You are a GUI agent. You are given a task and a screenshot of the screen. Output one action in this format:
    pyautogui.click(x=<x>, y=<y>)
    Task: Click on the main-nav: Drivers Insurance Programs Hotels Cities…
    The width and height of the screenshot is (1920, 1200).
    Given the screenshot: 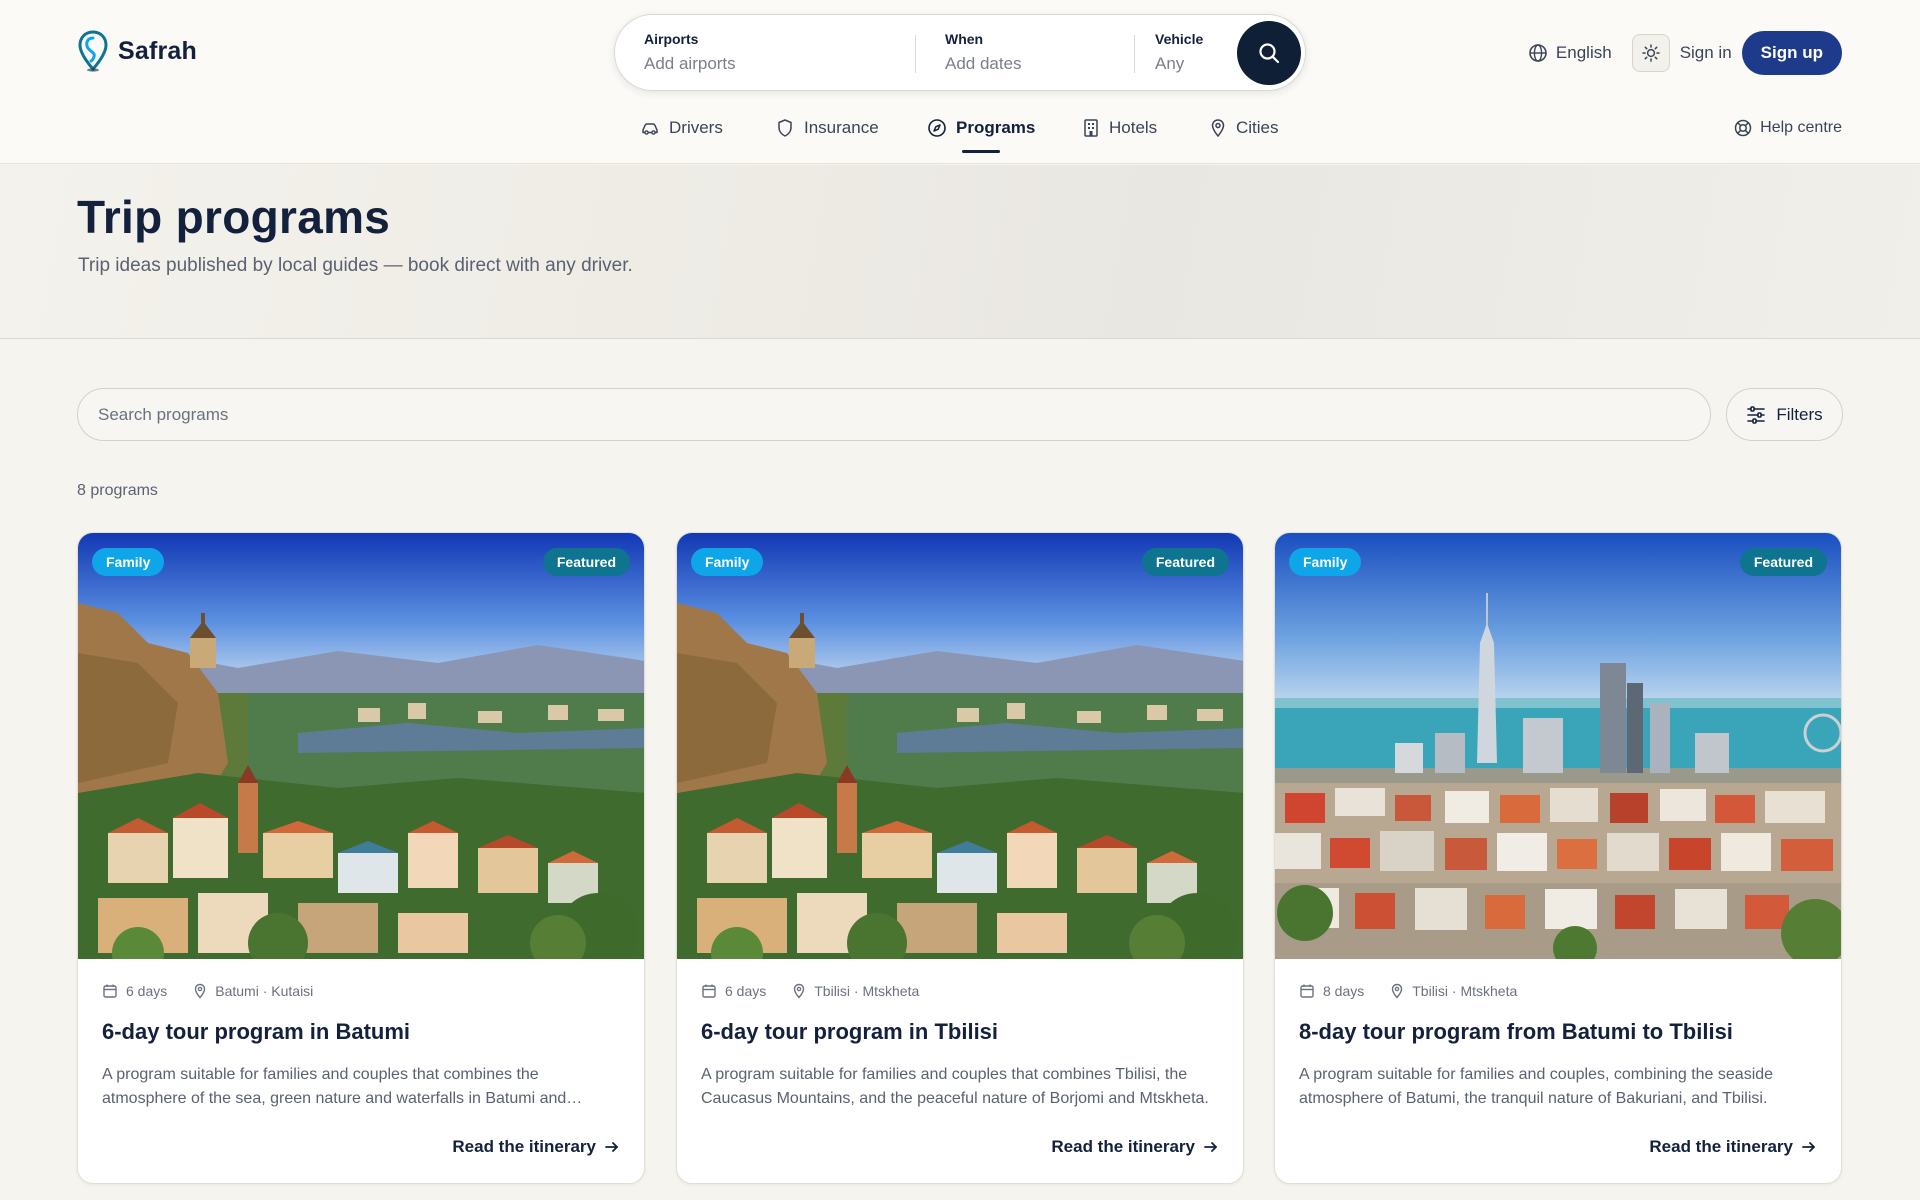 What is the action you would take?
    pyautogui.click(x=960, y=136)
    